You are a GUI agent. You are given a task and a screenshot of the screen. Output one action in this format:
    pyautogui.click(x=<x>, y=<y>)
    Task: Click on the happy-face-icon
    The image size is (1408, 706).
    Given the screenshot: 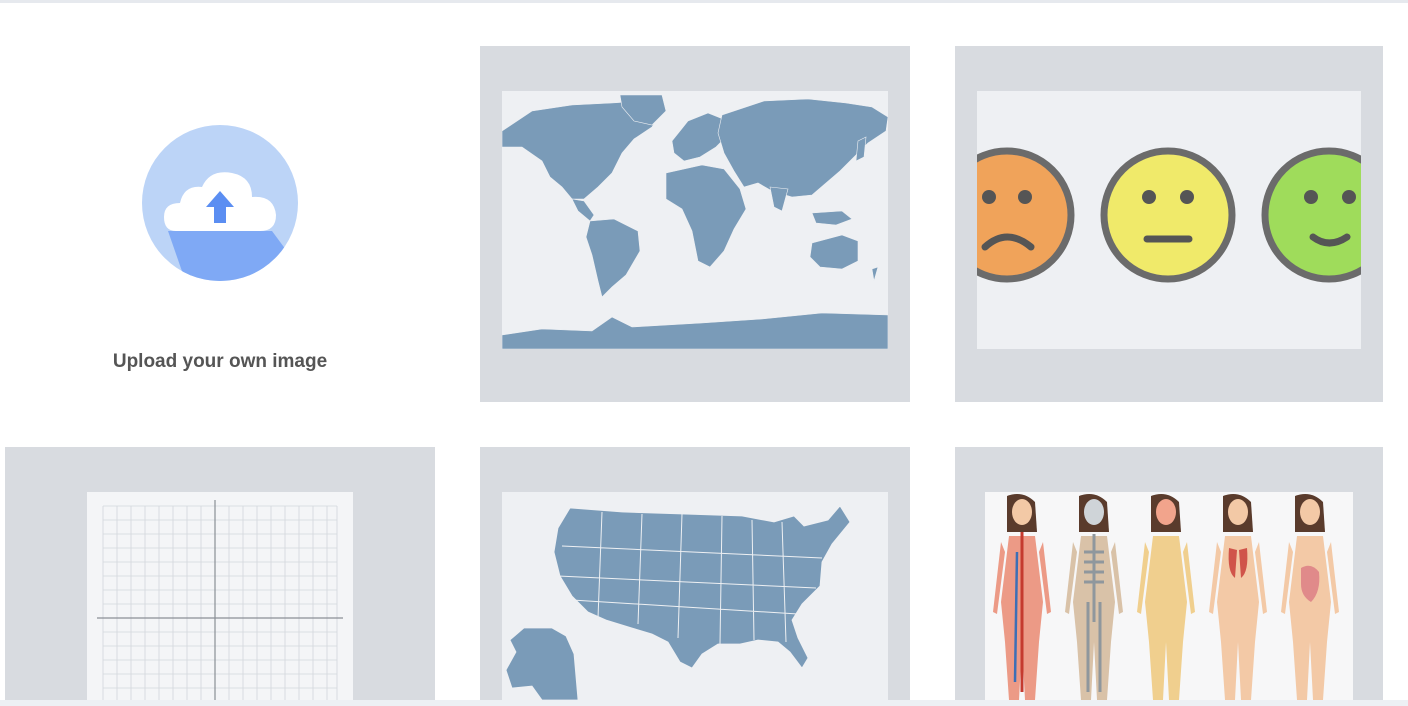 What is the action you would take?
    pyautogui.click(x=1311, y=215)
    